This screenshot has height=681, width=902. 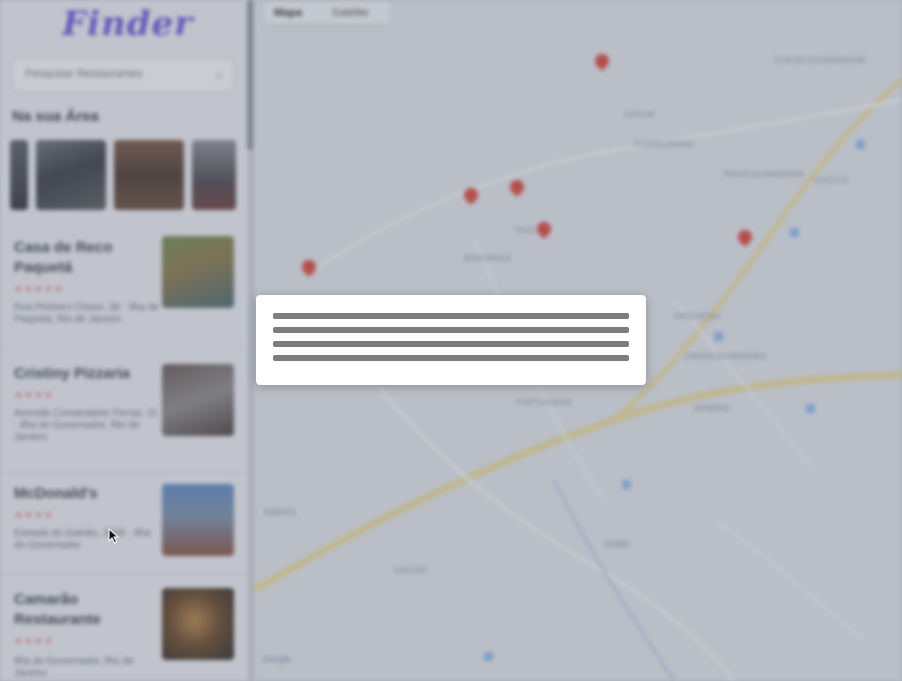 I want to click on mouse-cursor-icon, so click(x=114, y=536).